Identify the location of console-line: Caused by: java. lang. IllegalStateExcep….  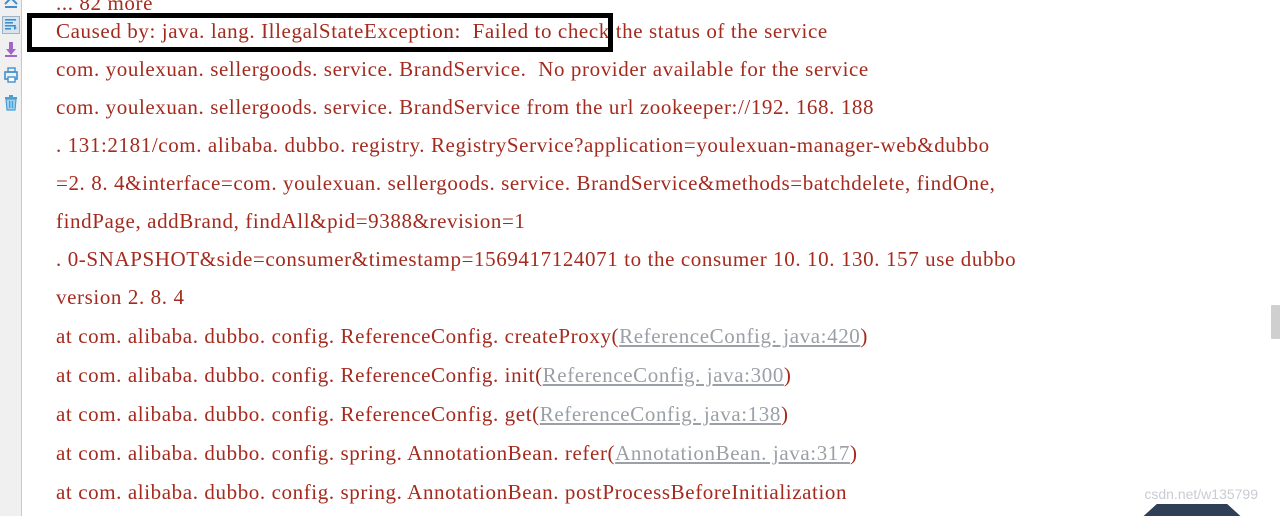
(442, 31).